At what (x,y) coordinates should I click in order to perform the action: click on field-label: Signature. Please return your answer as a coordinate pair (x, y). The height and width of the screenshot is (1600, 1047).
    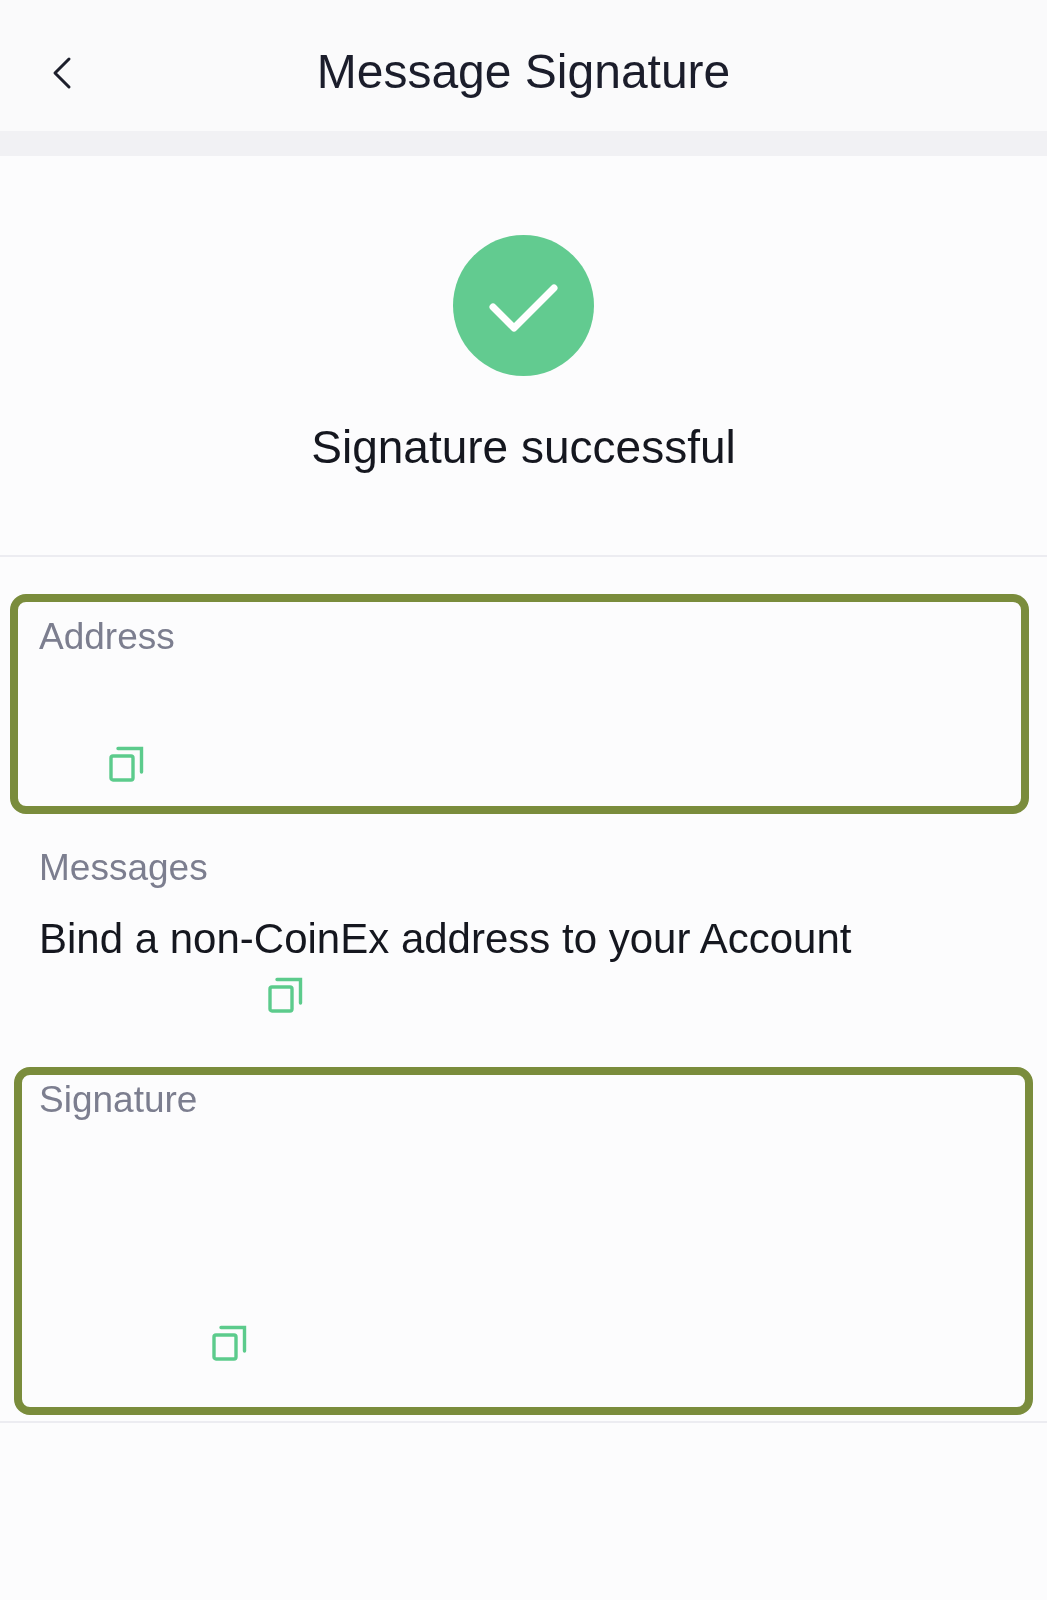
    Looking at the image, I should click on (118, 1100).